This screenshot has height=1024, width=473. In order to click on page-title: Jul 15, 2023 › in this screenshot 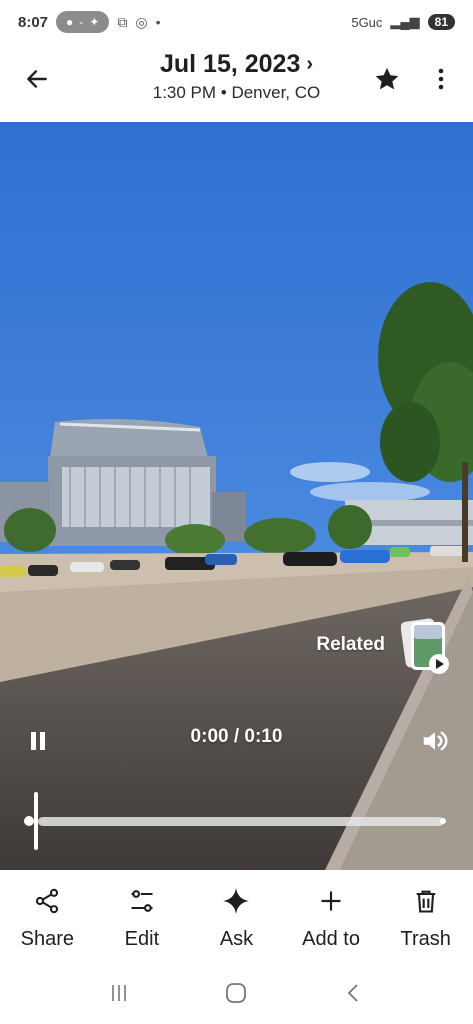, I will do `click(236, 64)`.